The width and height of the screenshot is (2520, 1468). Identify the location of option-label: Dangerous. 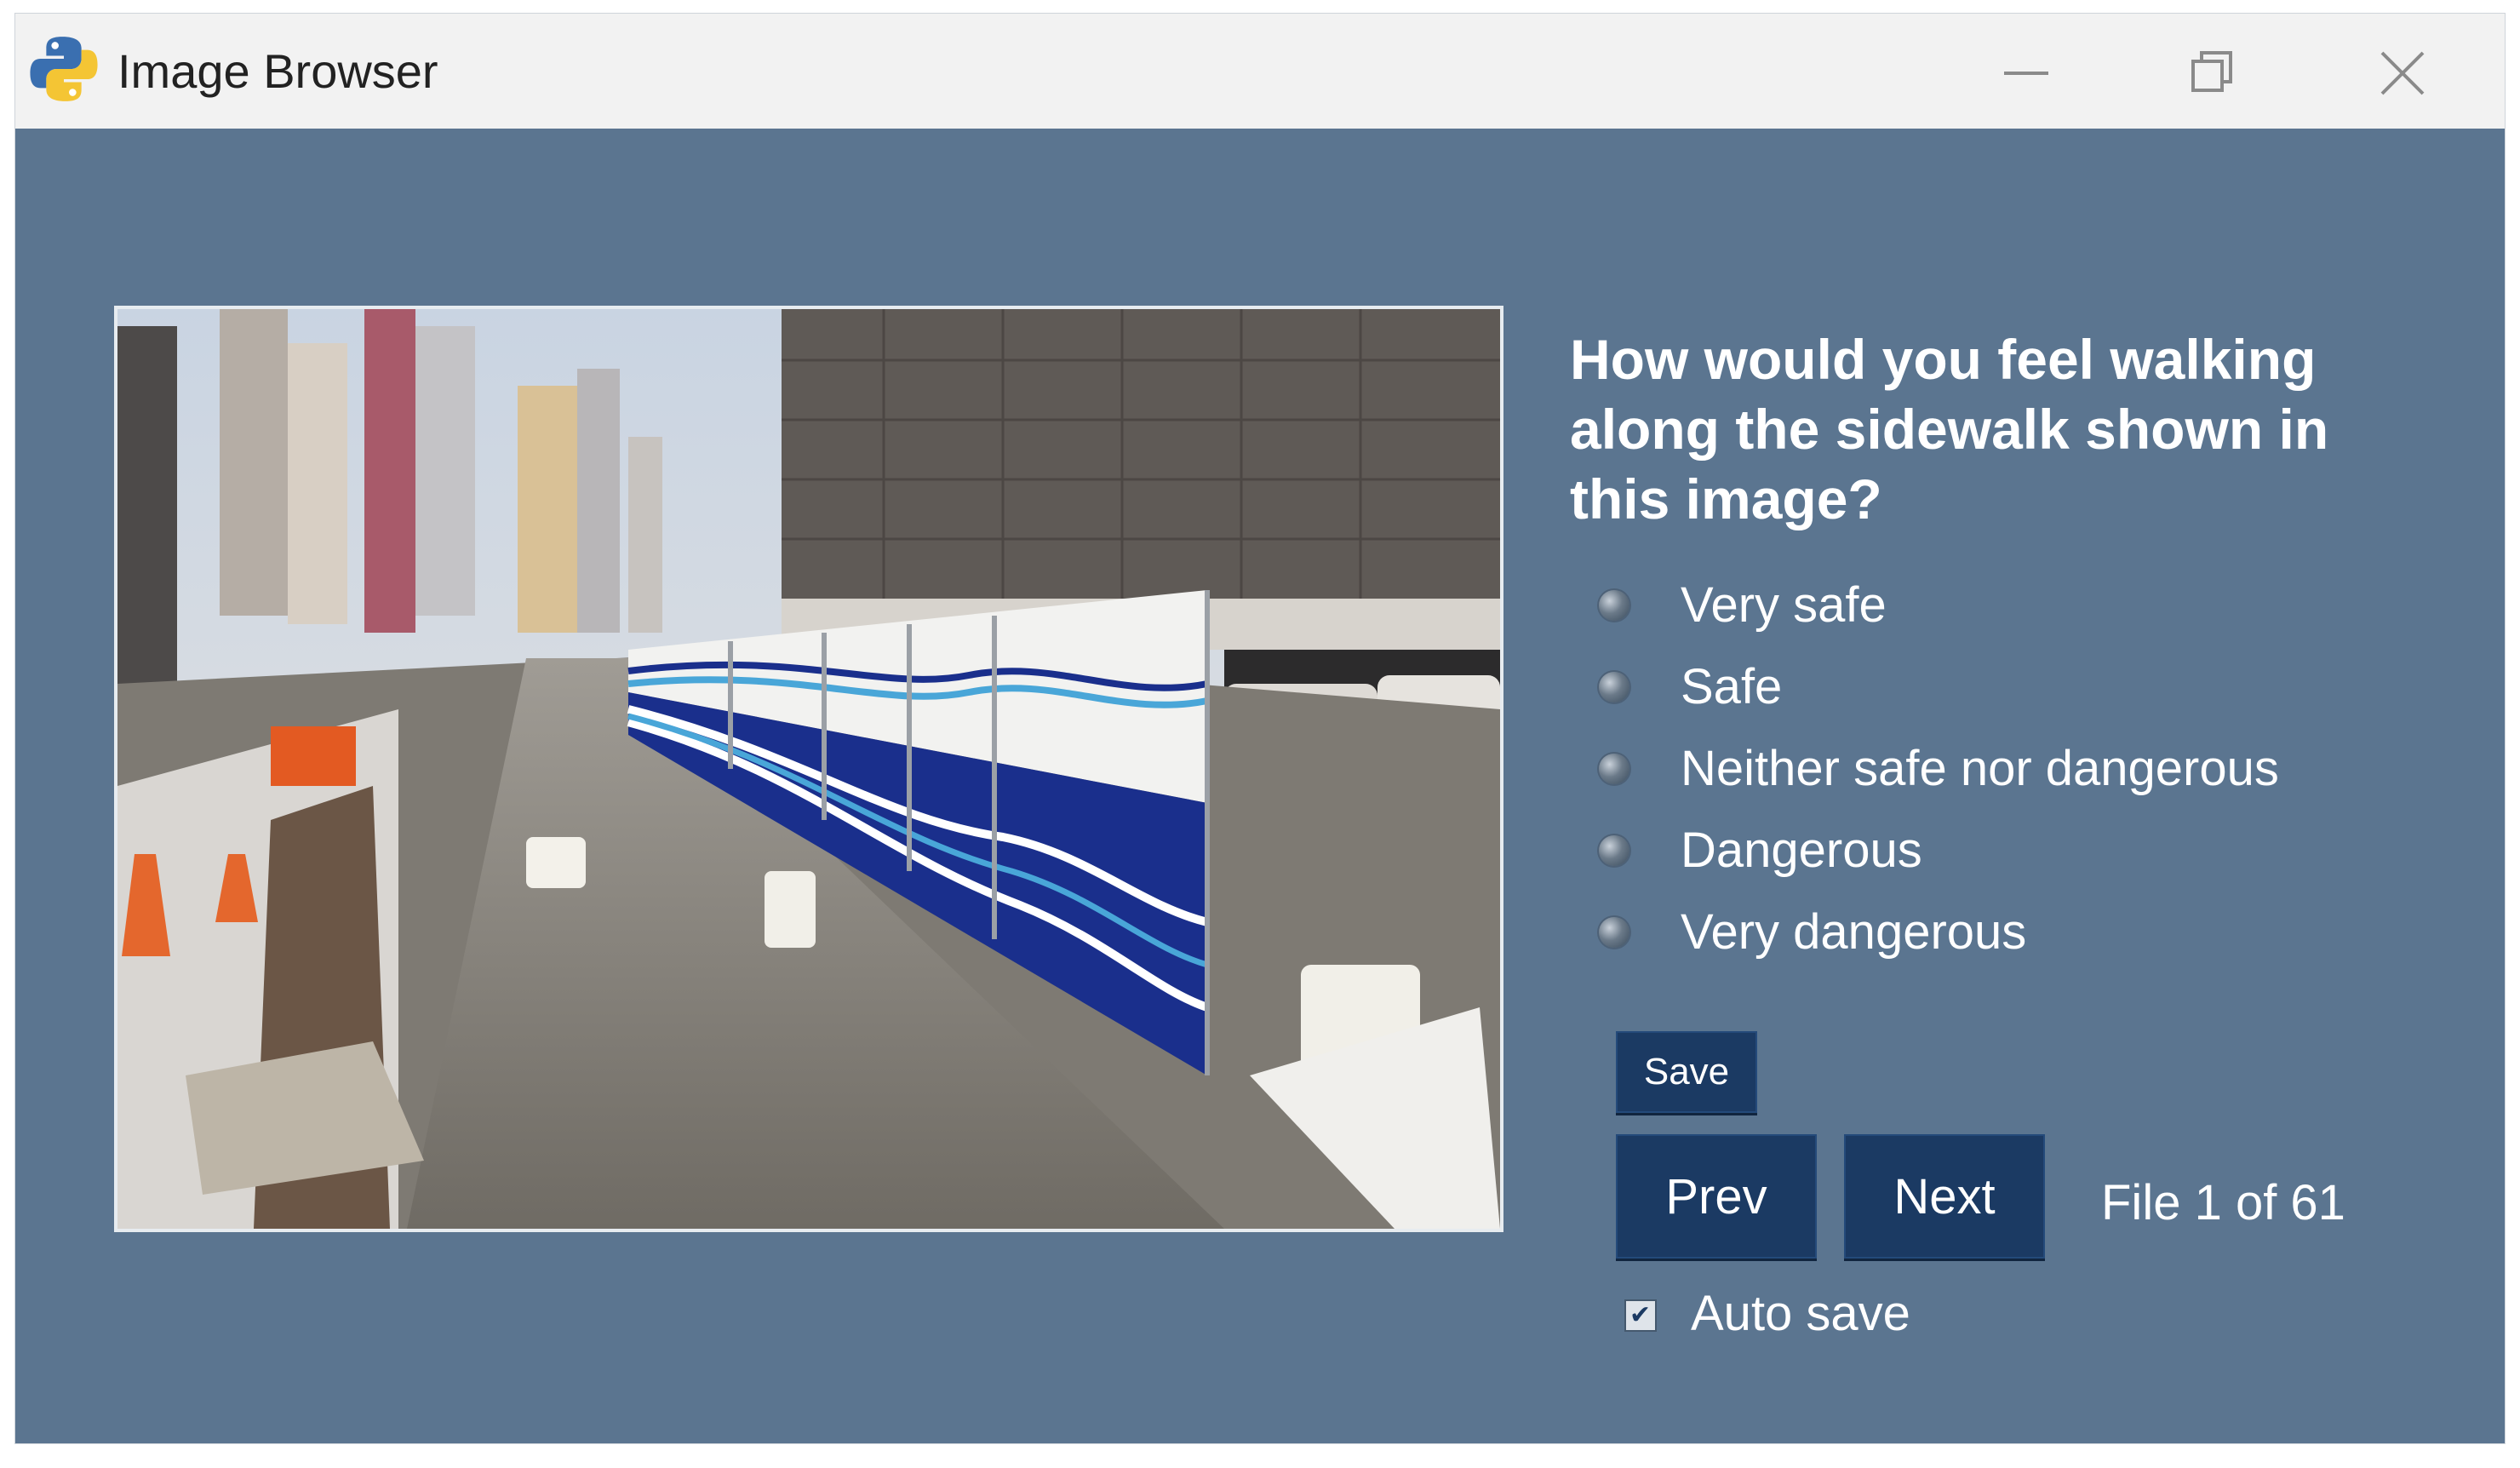
(1801, 850).